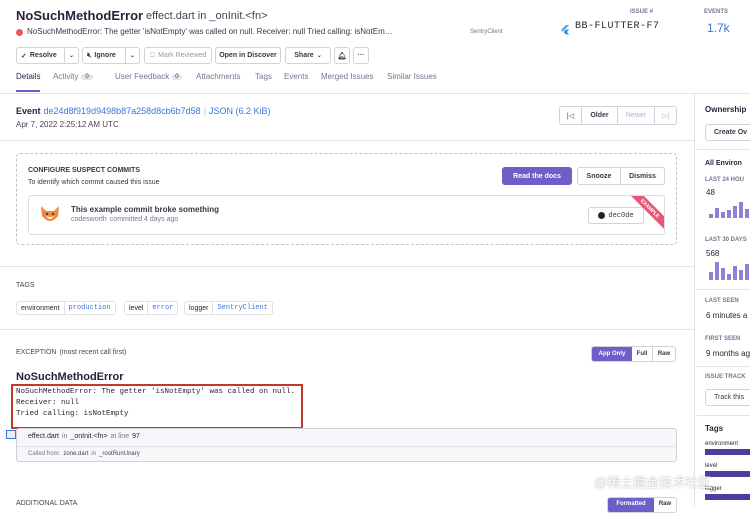  Describe the element at coordinates (240, 111) in the screenshot. I see `event-json-link: JSON (6.2 KiB)` at that location.